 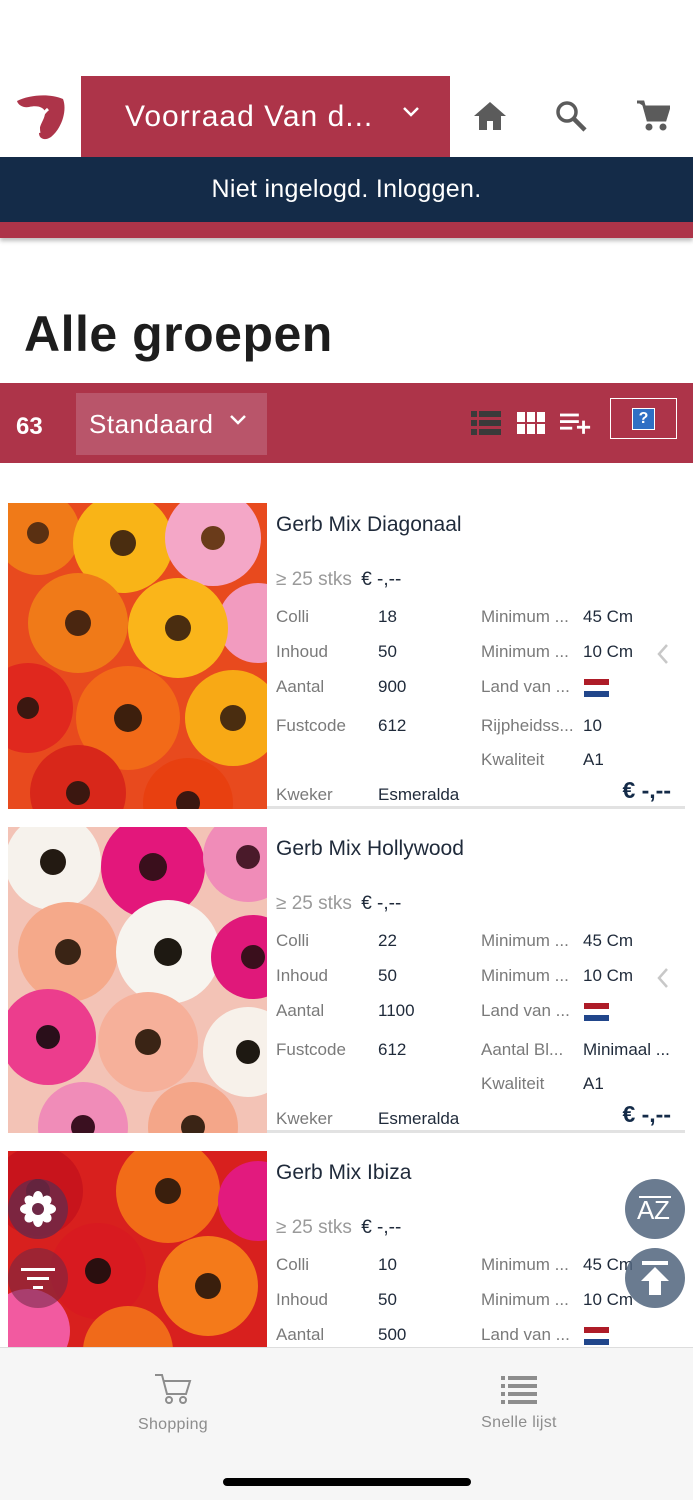 I want to click on sort-selector-label: Standaard, so click(x=151, y=423).